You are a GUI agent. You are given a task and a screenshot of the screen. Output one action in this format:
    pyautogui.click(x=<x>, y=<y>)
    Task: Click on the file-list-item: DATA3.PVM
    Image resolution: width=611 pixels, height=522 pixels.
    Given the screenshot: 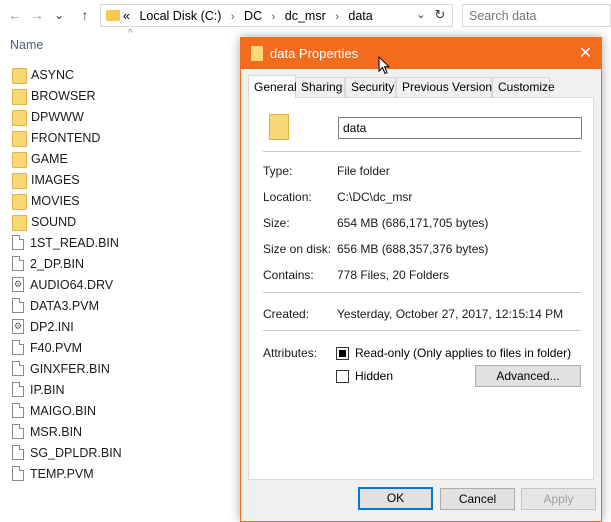 What is the action you would take?
    pyautogui.click(x=127, y=305)
    